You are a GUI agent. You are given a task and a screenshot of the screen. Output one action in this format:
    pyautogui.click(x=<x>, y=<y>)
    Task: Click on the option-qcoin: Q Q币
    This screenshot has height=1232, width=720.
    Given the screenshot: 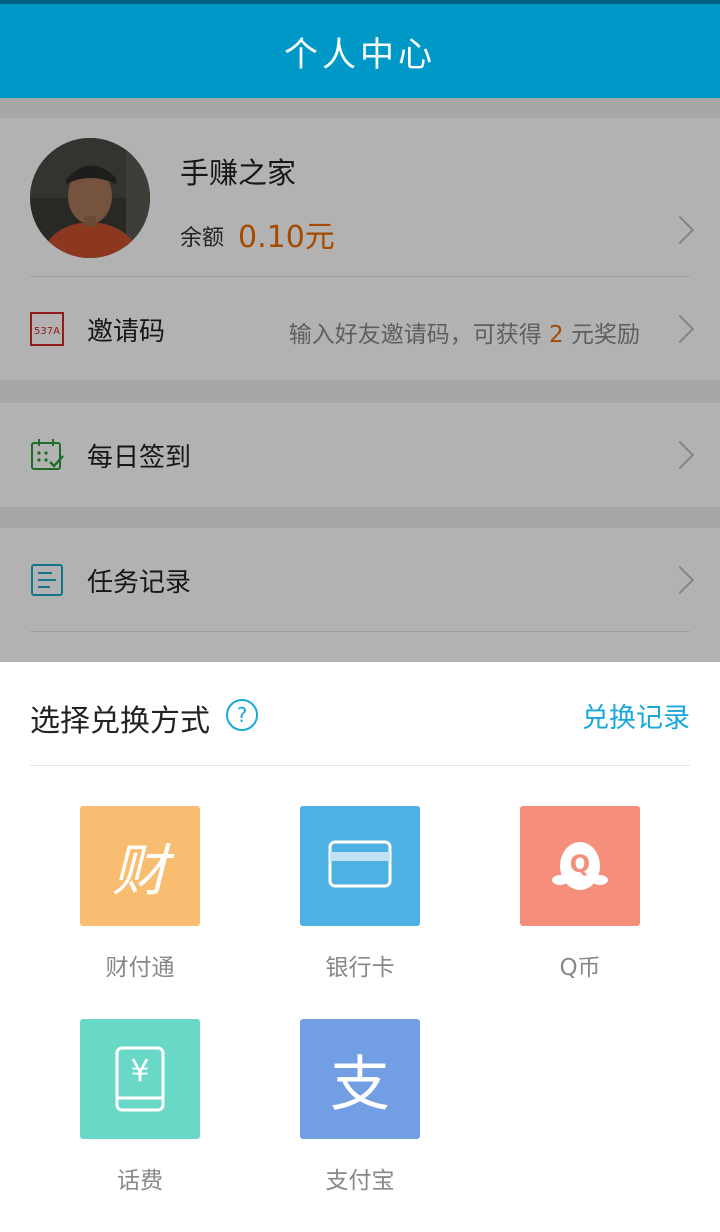 What is the action you would take?
    pyautogui.click(x=580, y=894)
    